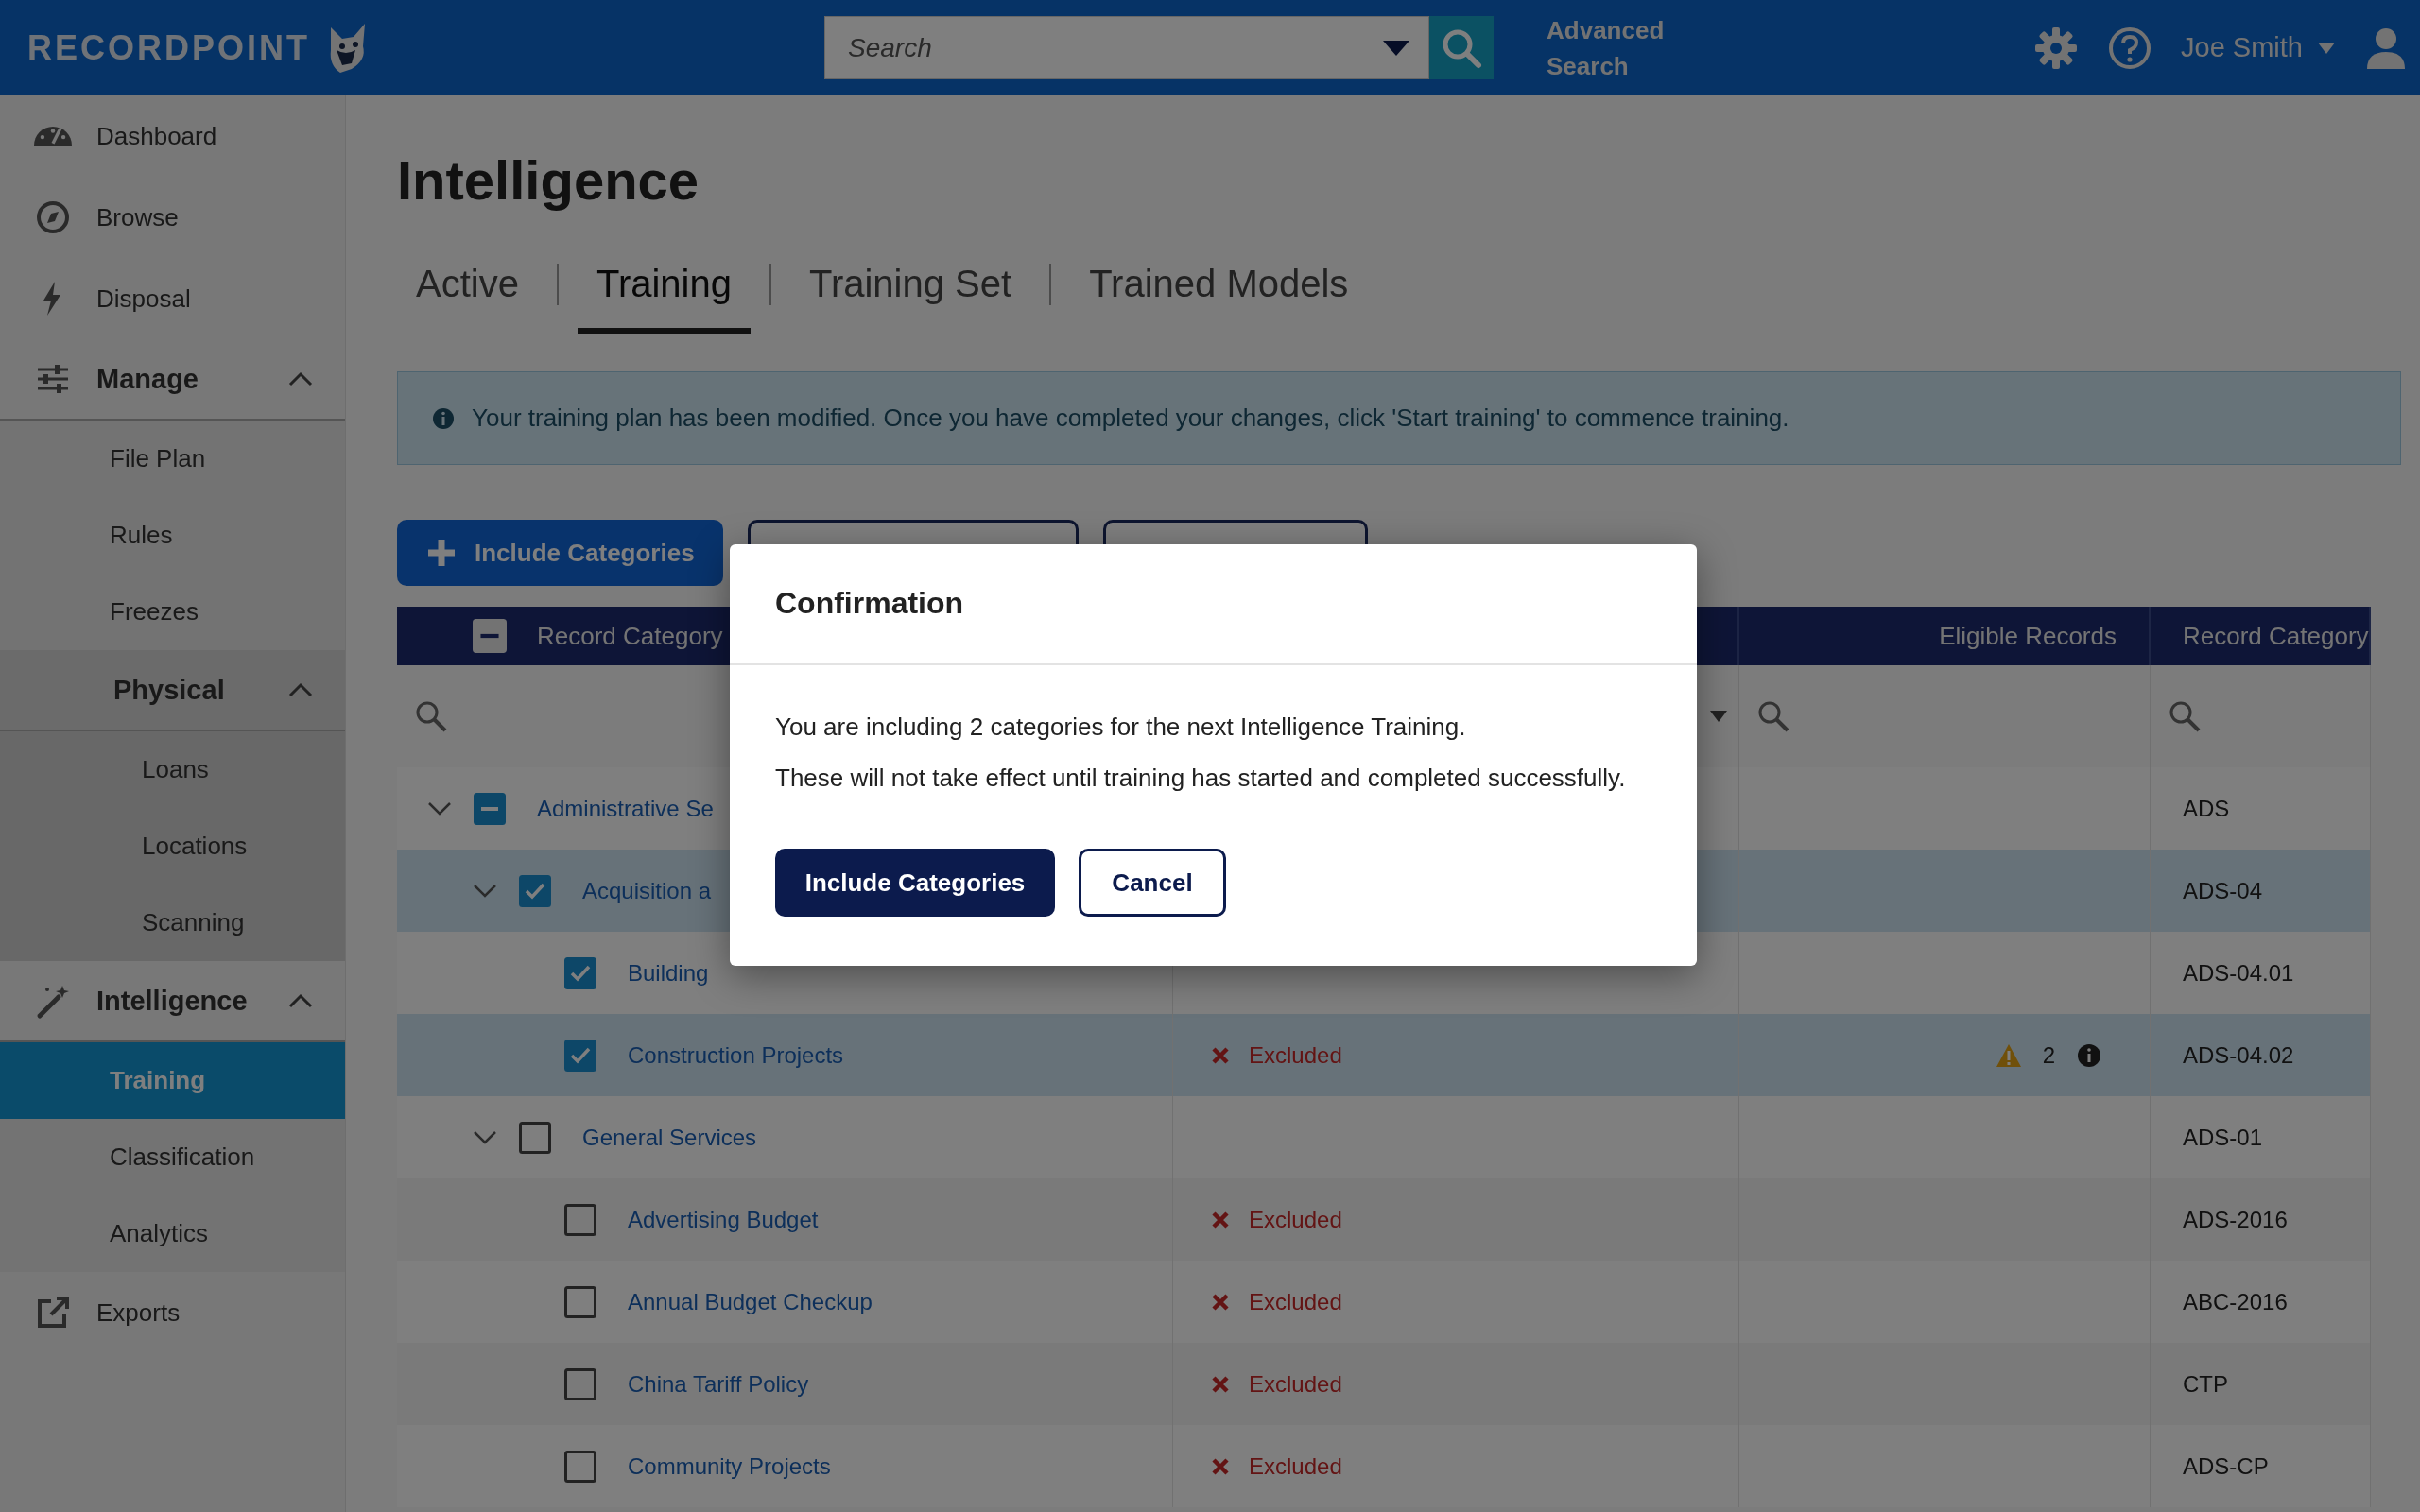 Image resolution: width=2420 pixels, height=1512 pixels. Describe the element at coordinates (2008, 1055) in the screenshot. I see `warning-icon` at that location.